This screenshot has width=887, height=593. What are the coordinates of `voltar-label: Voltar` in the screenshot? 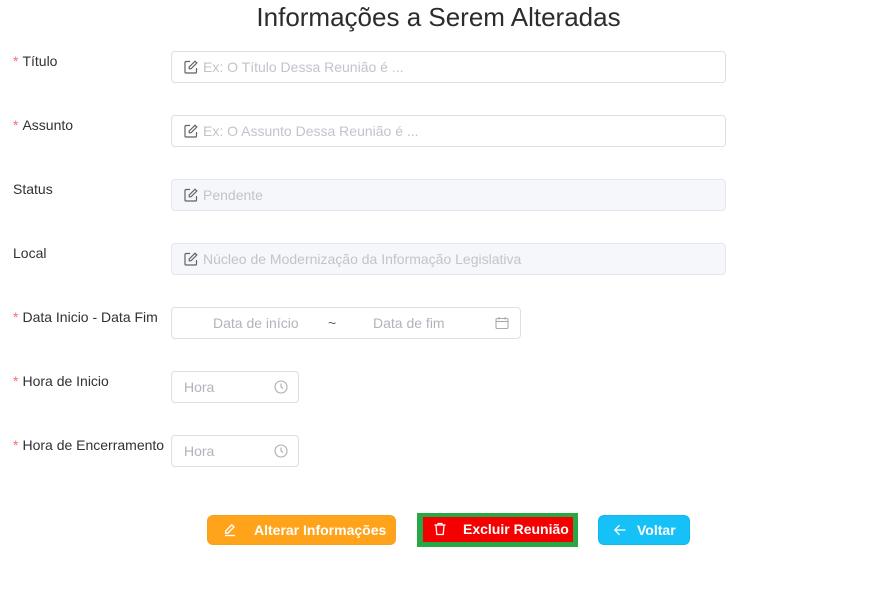 It's located at (656, 530).